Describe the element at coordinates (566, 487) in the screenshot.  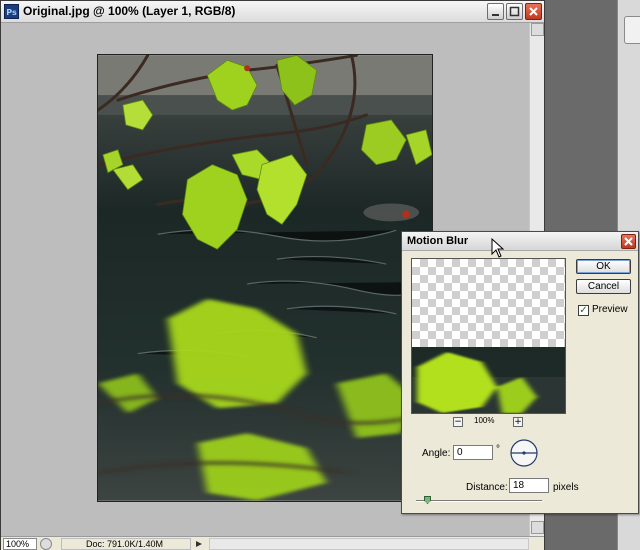
I see `distance-unit-label: pixels` at that location.